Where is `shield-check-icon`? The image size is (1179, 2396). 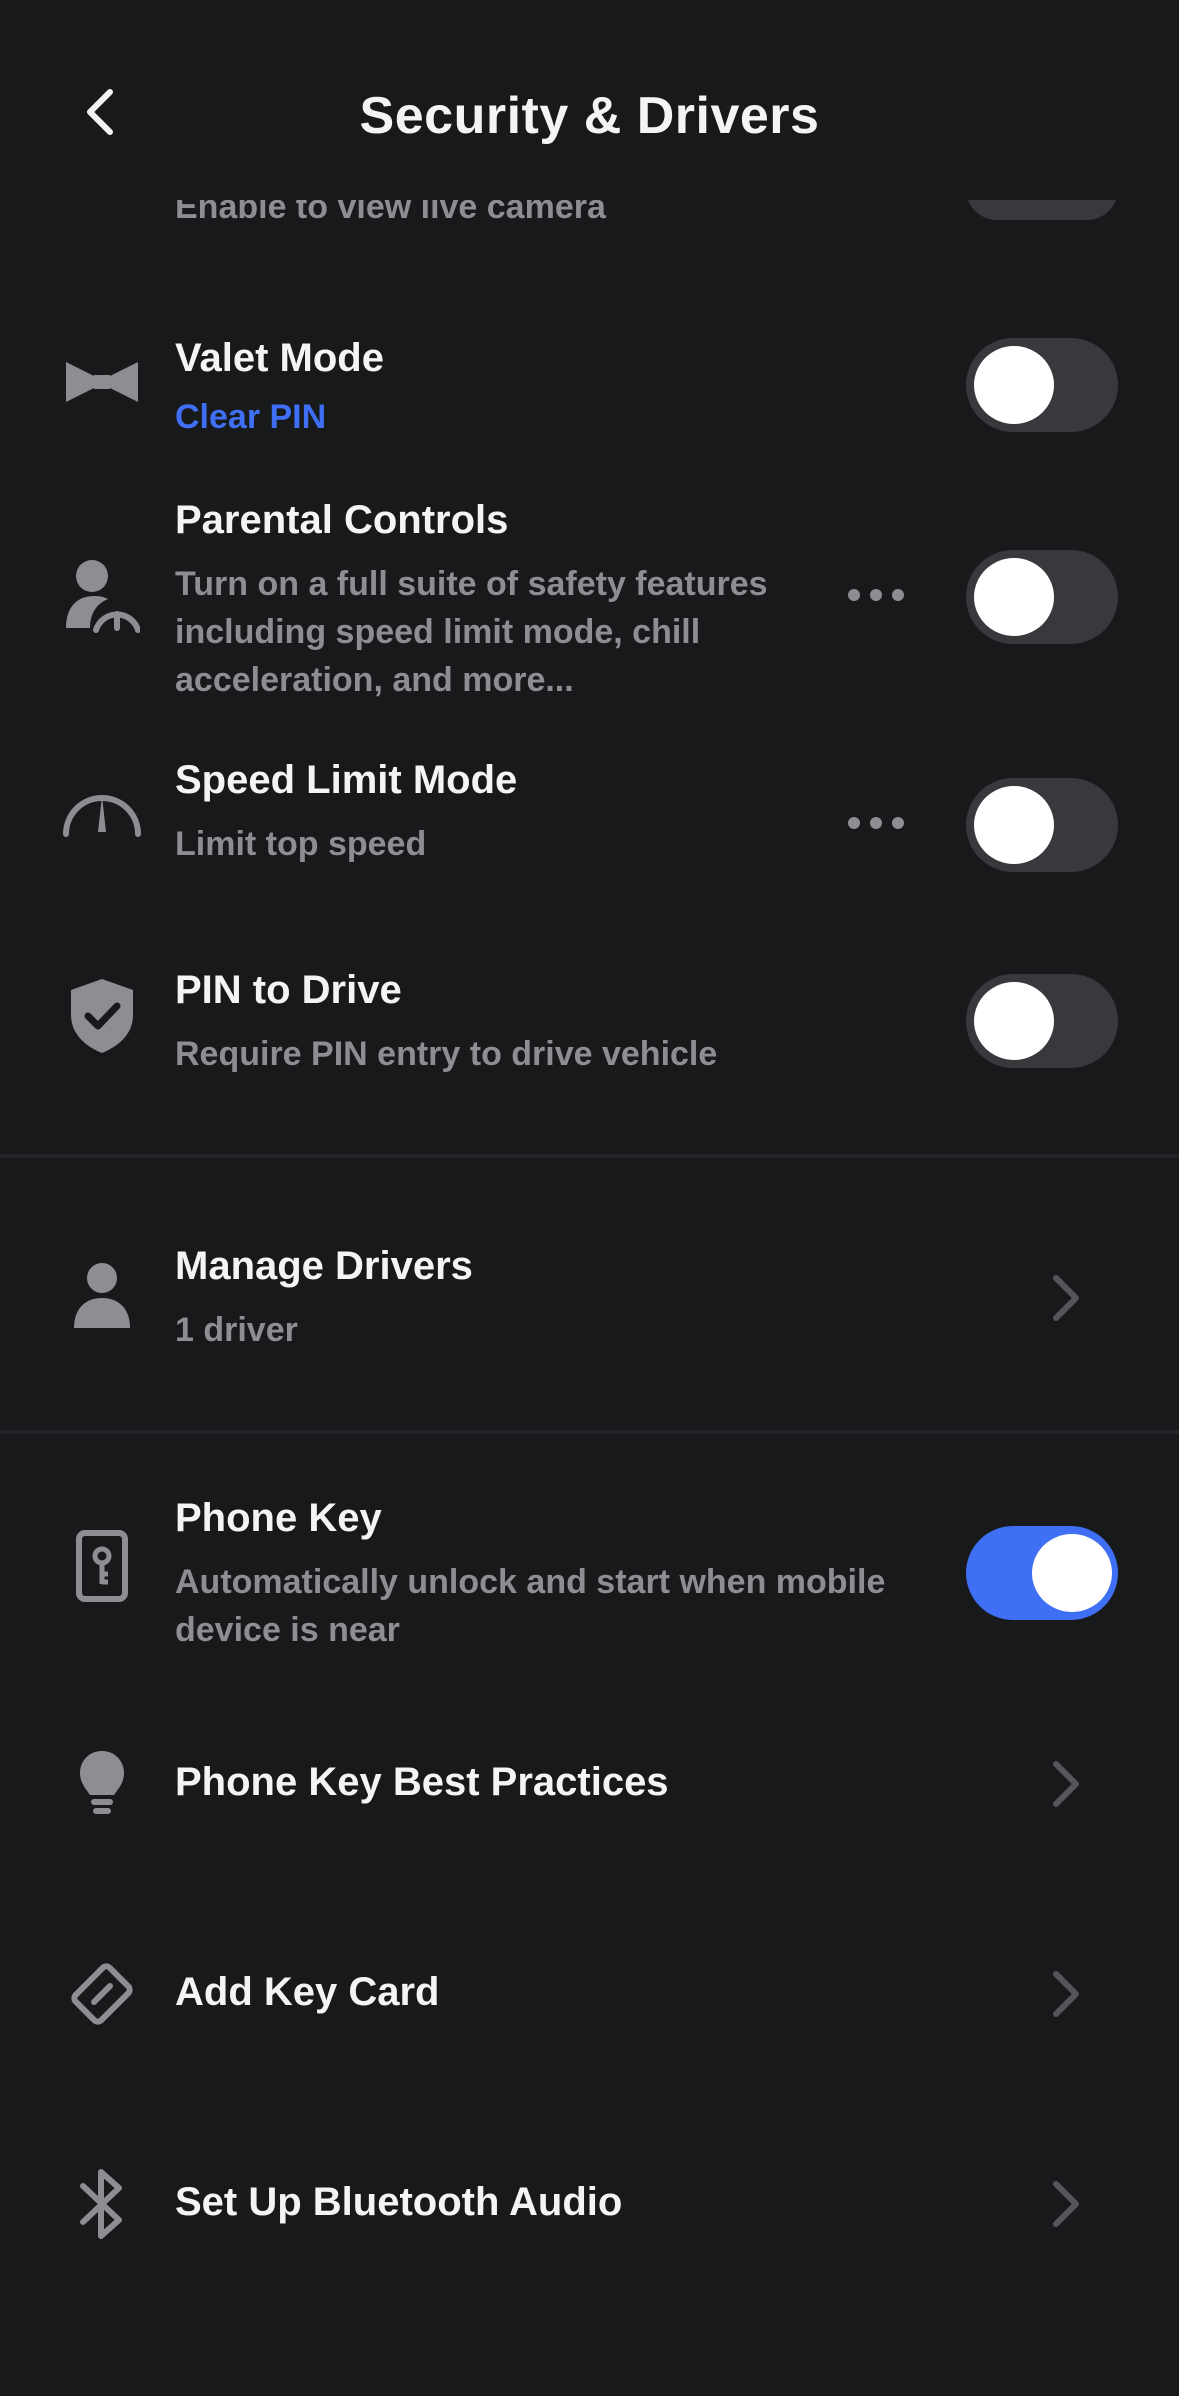
shield-check-icon is located at coordinates (102, 1016).